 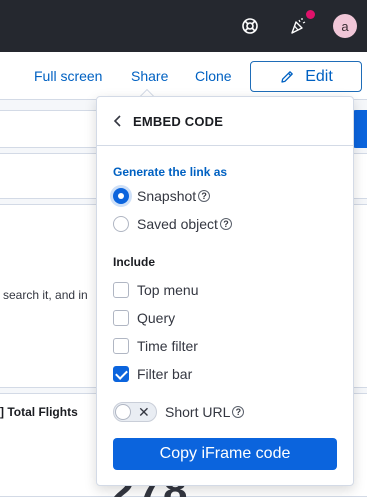 What do you see at coordinates (45, 295) in the screenshot?
I see `panel-text-fragment: search it, and in` at bounding box center [45, 295].